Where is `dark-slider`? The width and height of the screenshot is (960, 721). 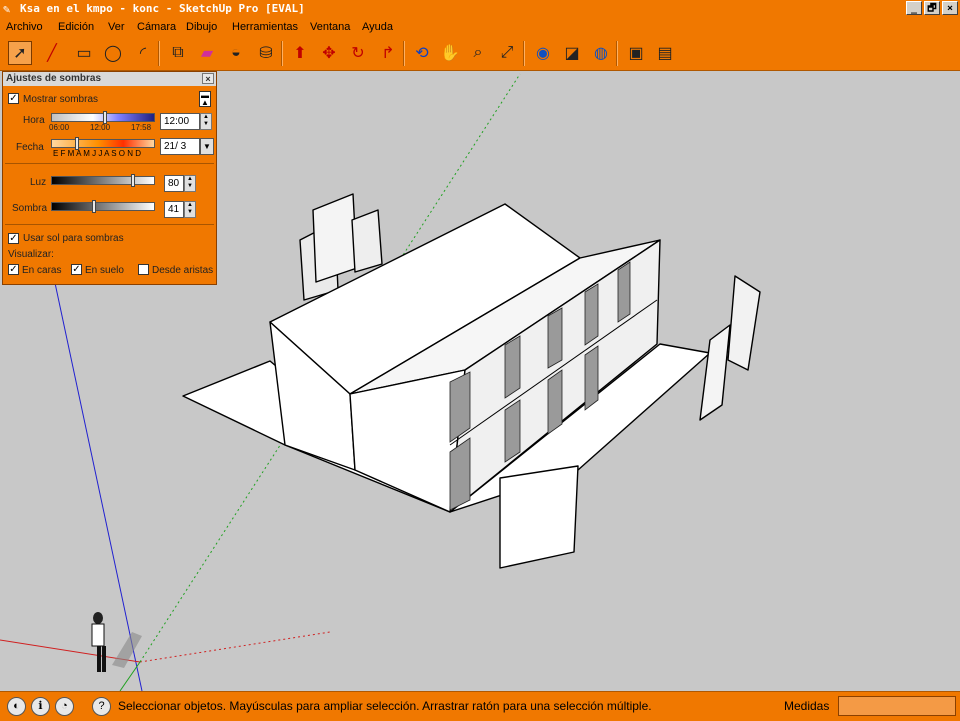 dark-slider is located at coordinates (103, 206).